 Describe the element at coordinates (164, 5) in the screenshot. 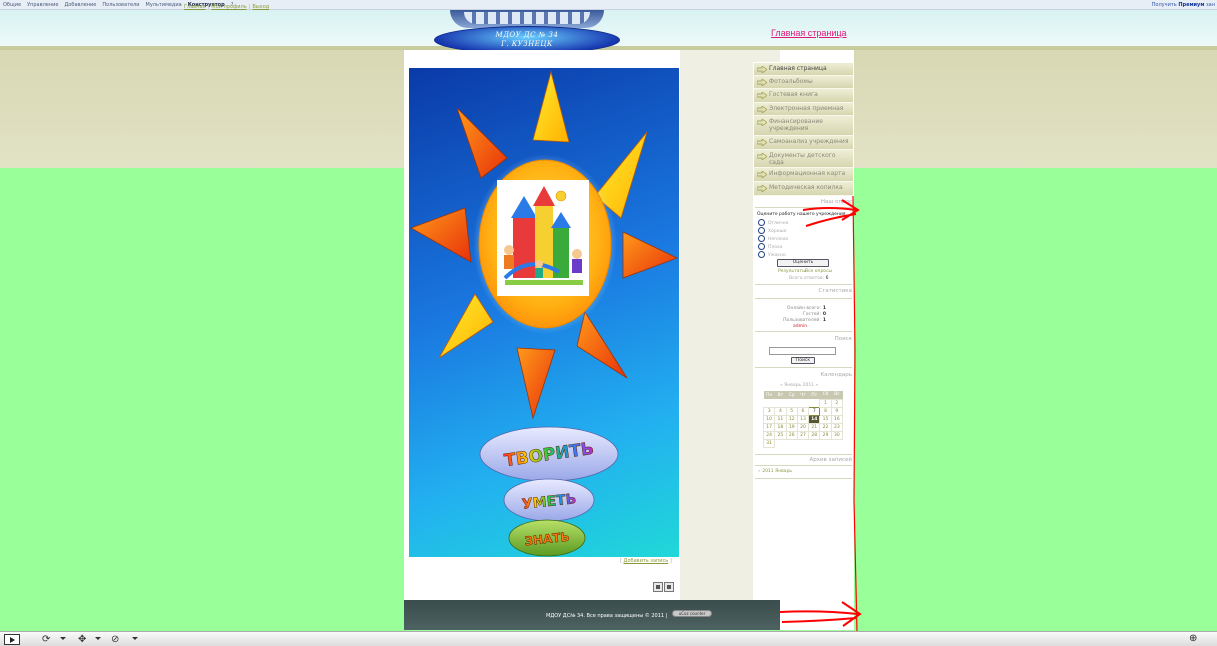

I see `admin-menu-multimedia: Мультимедиа` at that location.